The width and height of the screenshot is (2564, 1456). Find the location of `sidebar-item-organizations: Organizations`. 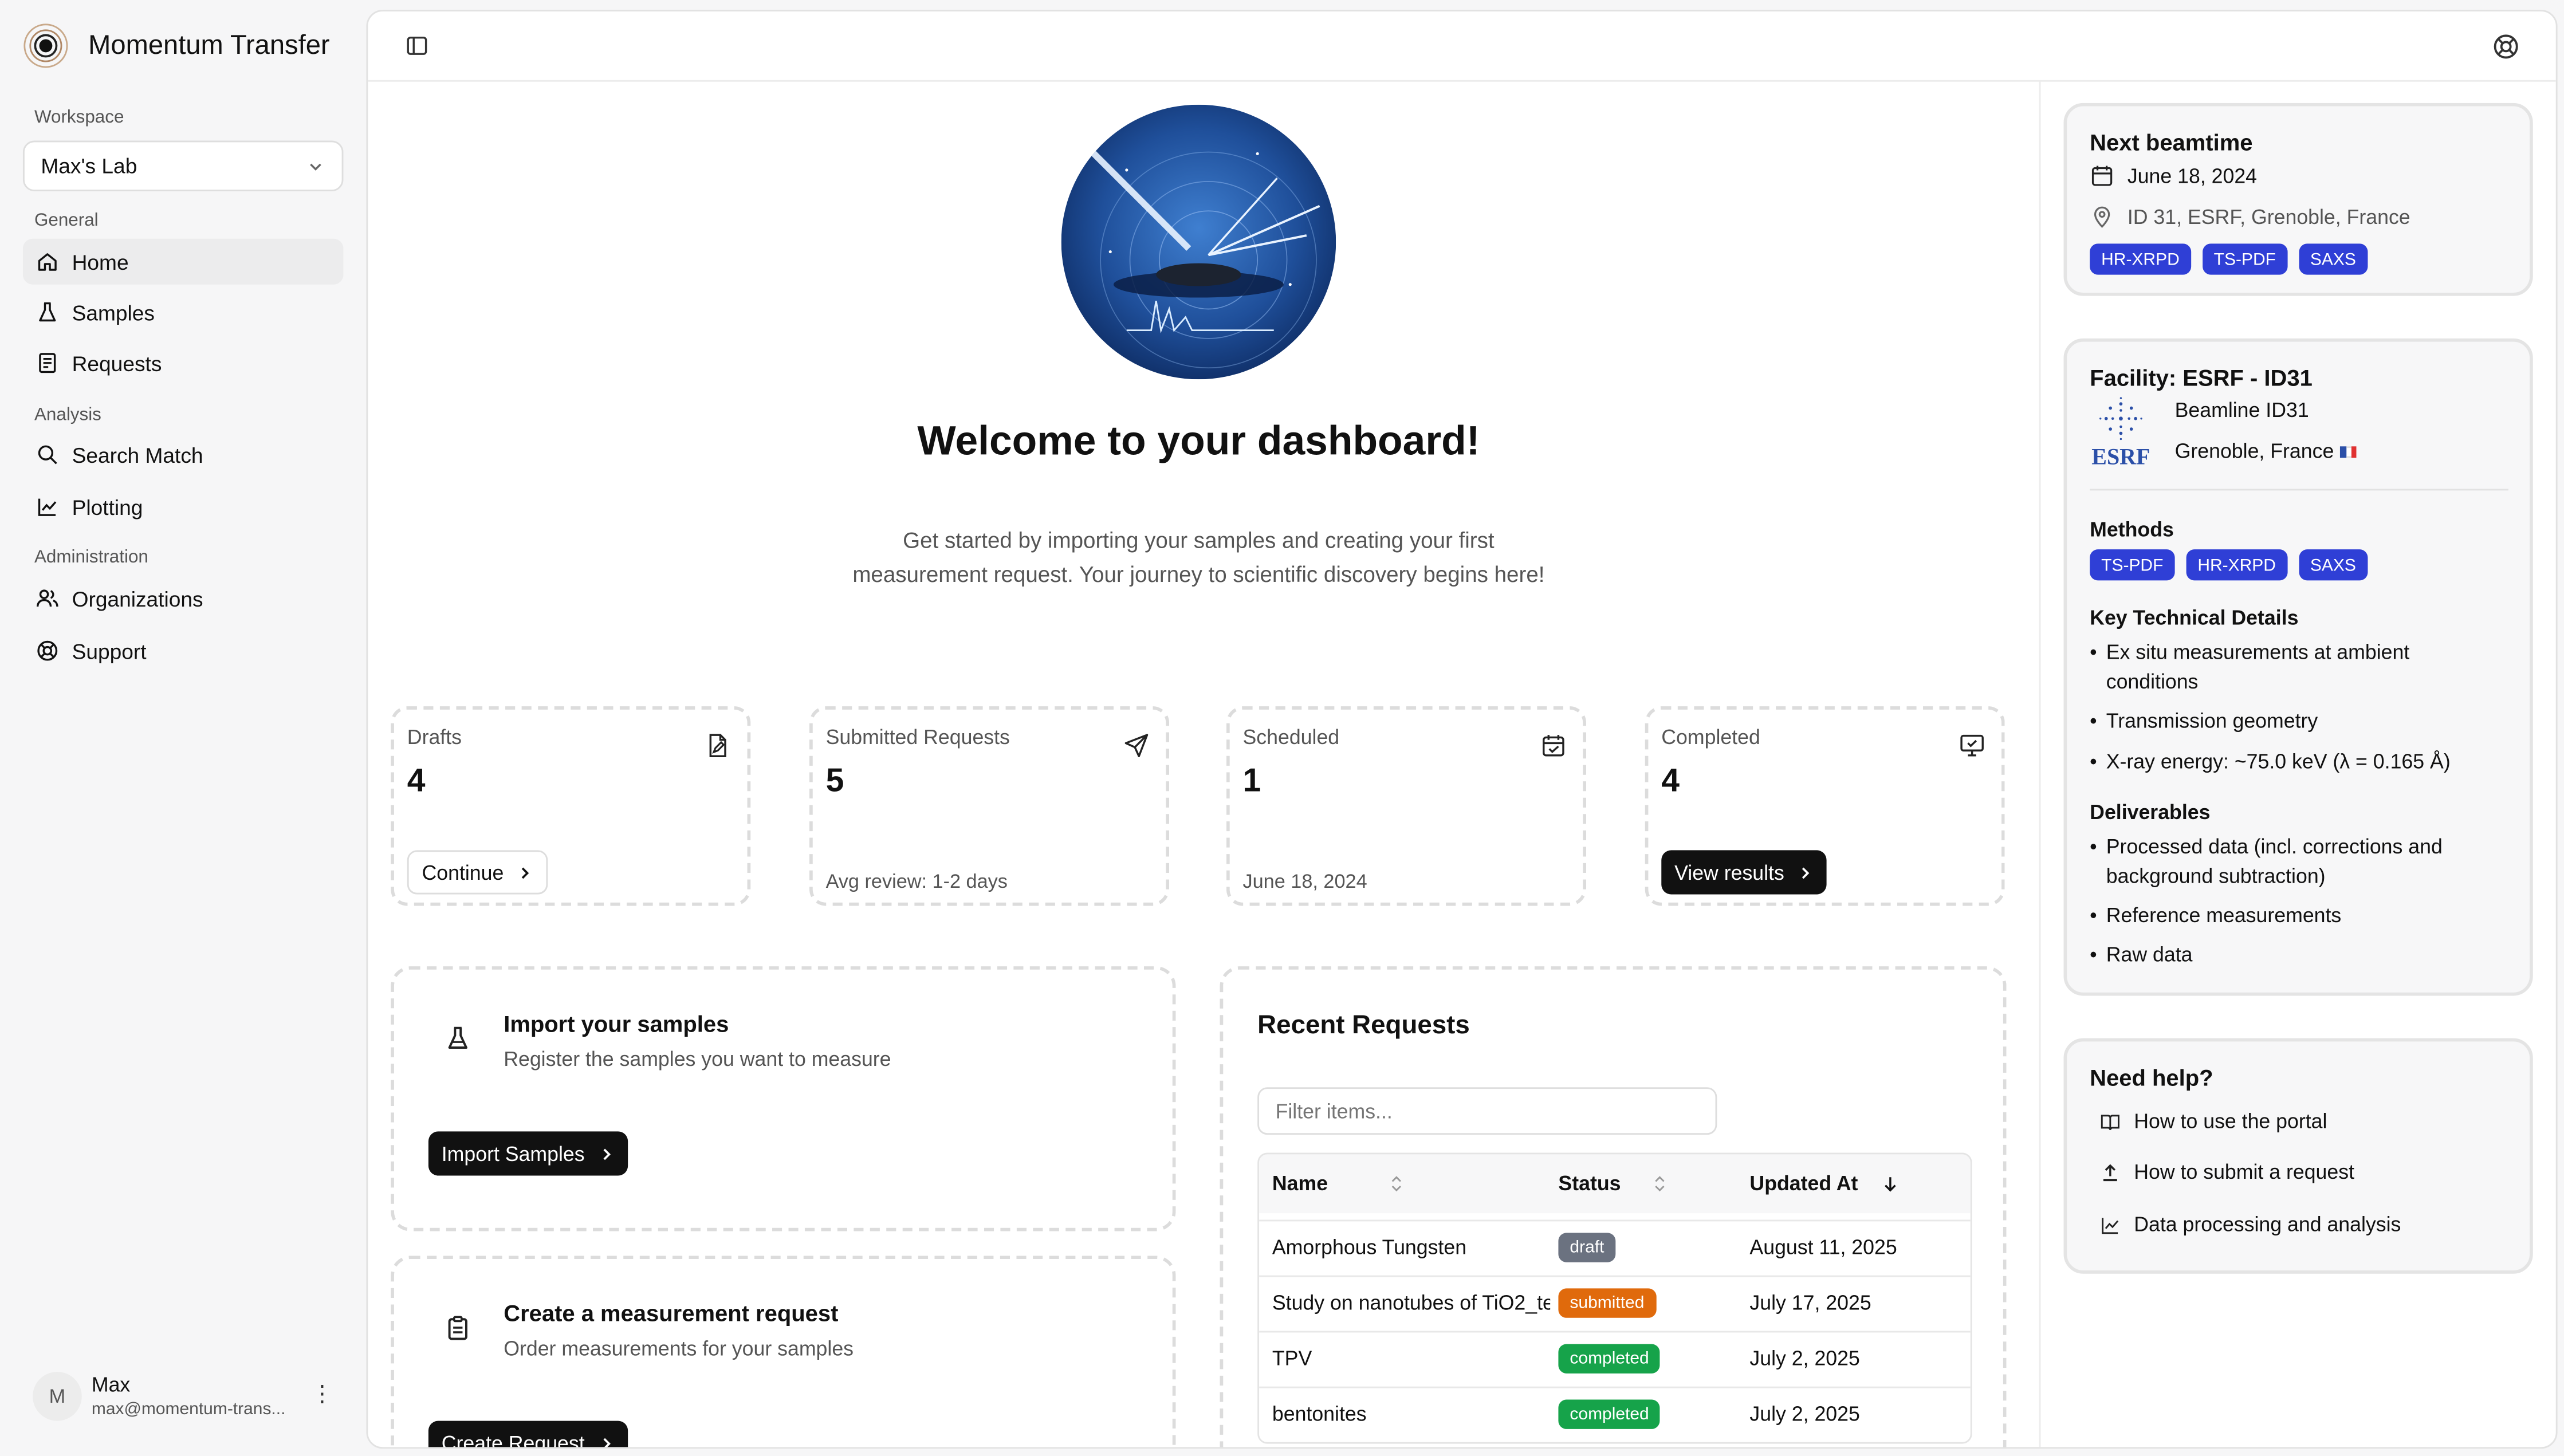

sidebar-item-organizations: Organizations is located at coordinates (184, 598).